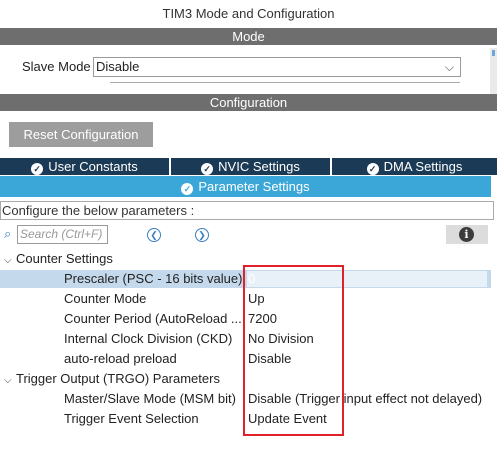  What do you see at coordinates (118, 378) in the screenshot?
I see `group-label: Trigger Output (TRGO) Parameters` at bounding box center [118, 378].